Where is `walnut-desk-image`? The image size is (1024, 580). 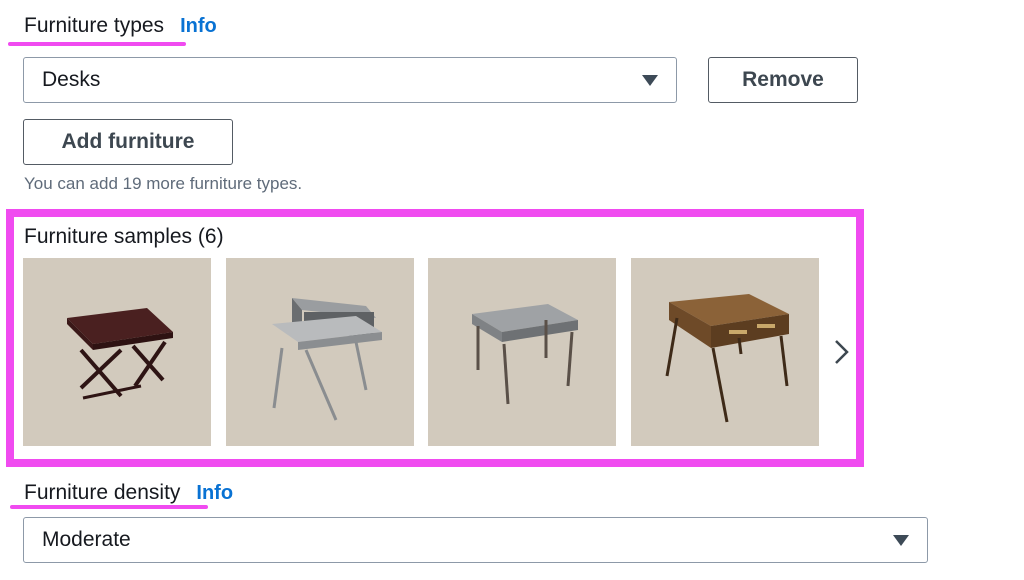
walnut-desk-image is located at coordinates (727, 358).